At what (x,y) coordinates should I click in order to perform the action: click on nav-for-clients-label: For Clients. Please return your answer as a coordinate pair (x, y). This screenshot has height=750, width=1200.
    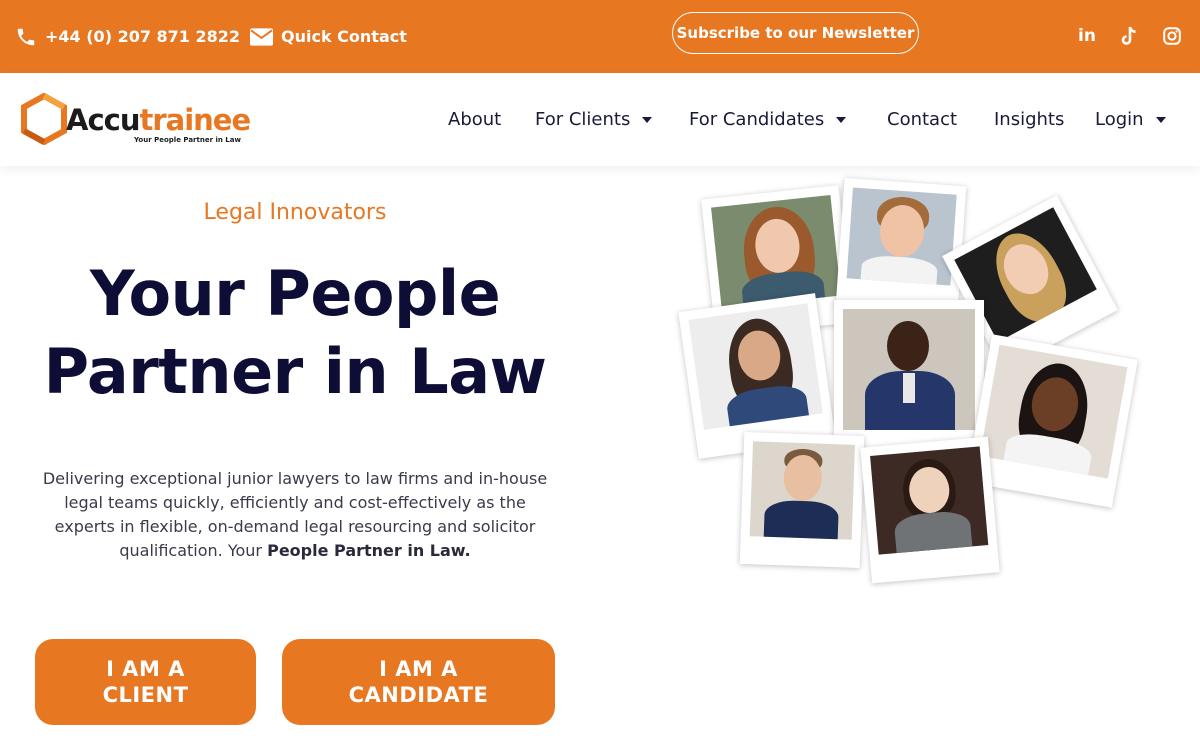
    Looking at the image, I should click on (583, 119).